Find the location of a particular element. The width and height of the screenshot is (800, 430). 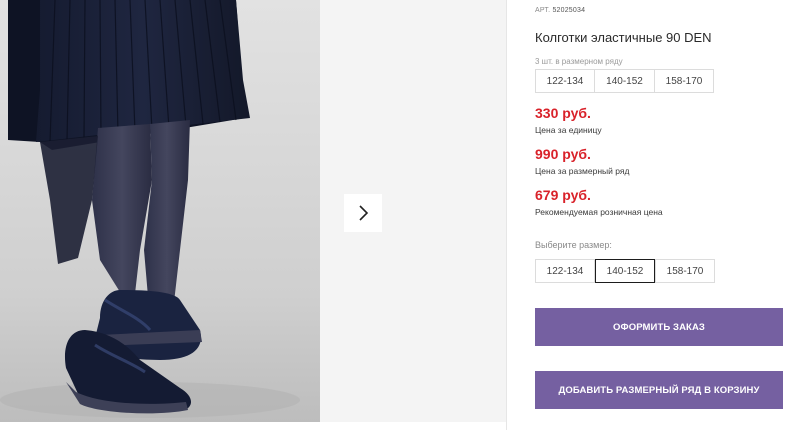

set-sizes: 122-134 140-152 158-170 is located at coordinates (624, 81).